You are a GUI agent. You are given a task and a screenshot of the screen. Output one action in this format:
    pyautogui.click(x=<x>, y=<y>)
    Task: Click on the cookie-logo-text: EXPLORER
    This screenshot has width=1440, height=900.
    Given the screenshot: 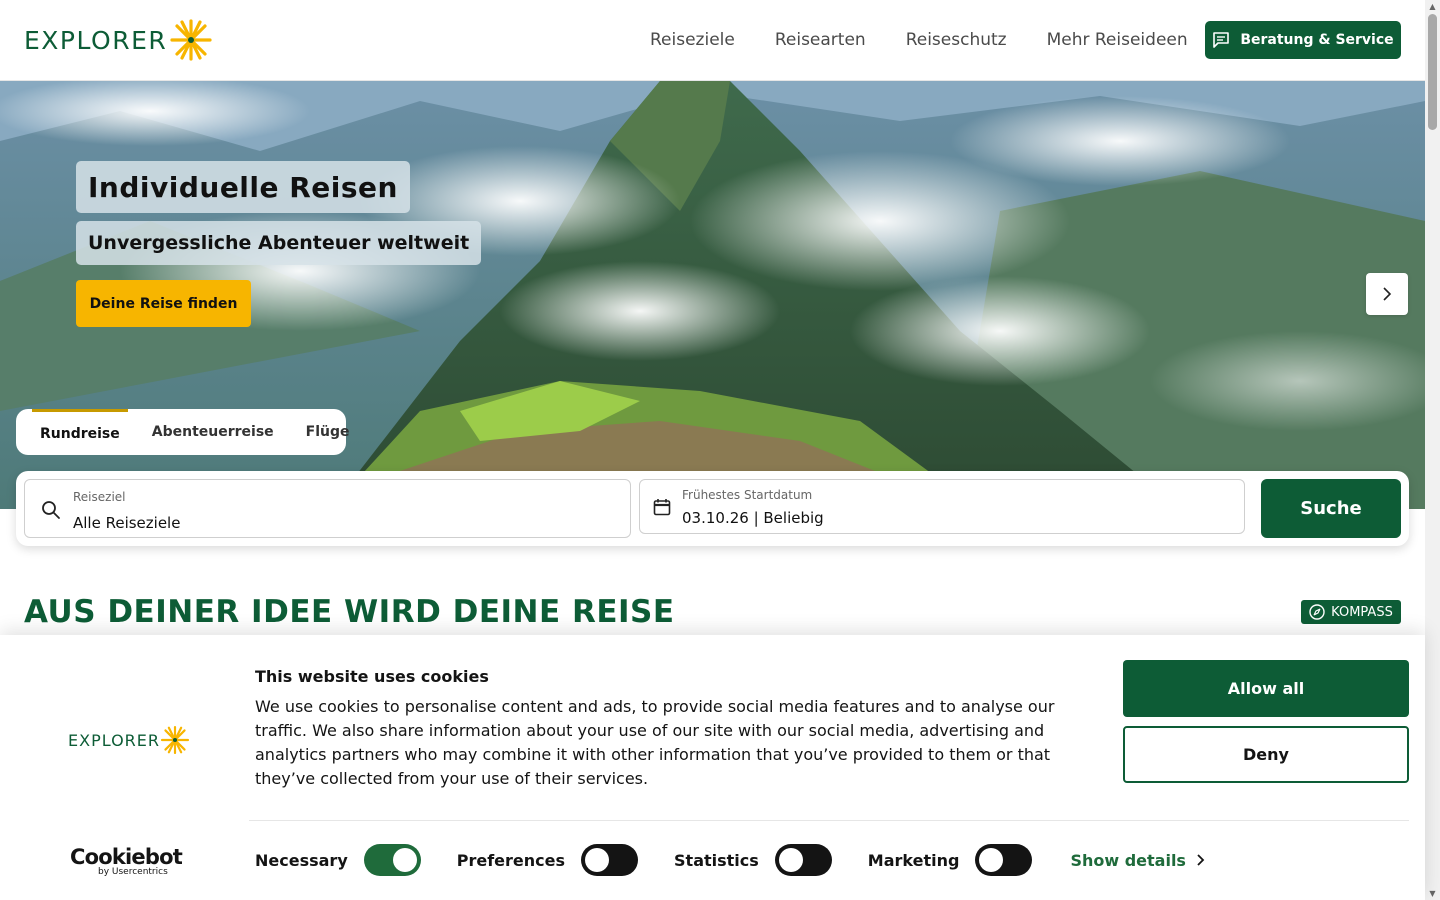 What is the action you would take?
    pyautogui.click(x=114, y=740)
    